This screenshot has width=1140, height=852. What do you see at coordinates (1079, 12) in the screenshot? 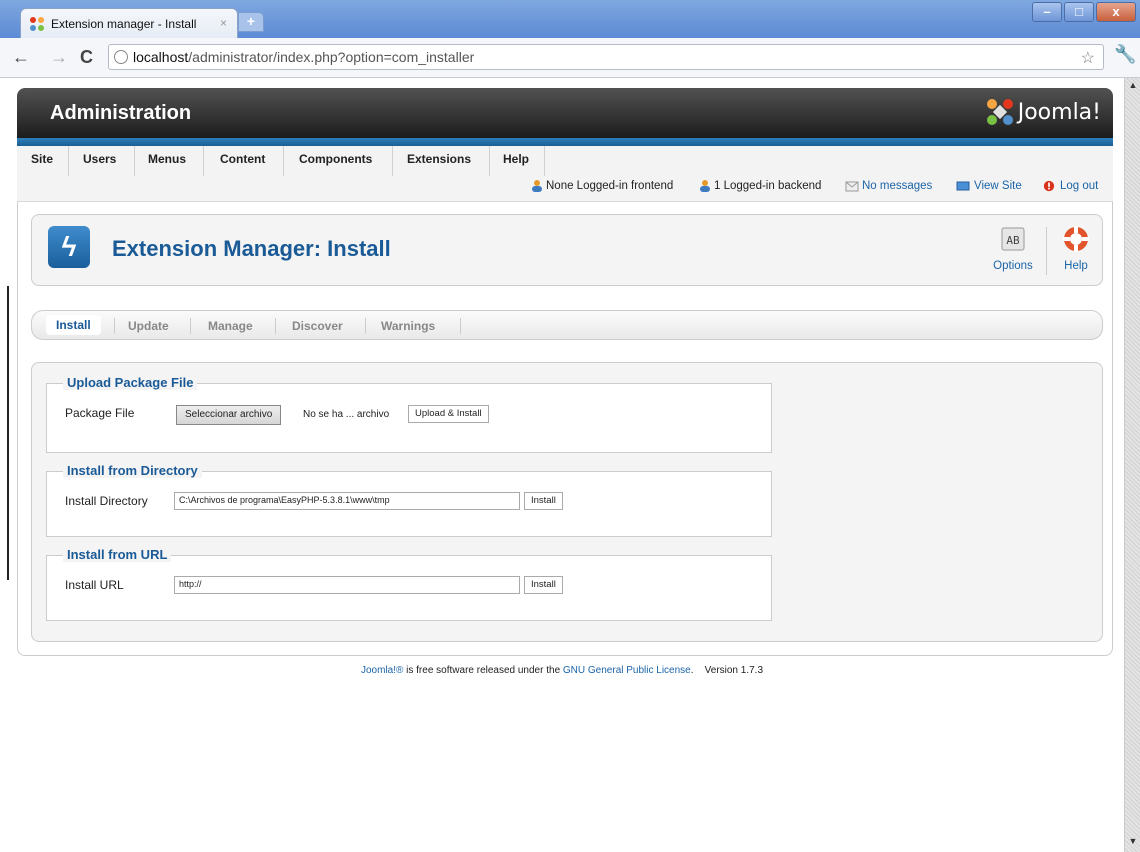
I see `maximize-button: □` at bounding box center [1079, 12].